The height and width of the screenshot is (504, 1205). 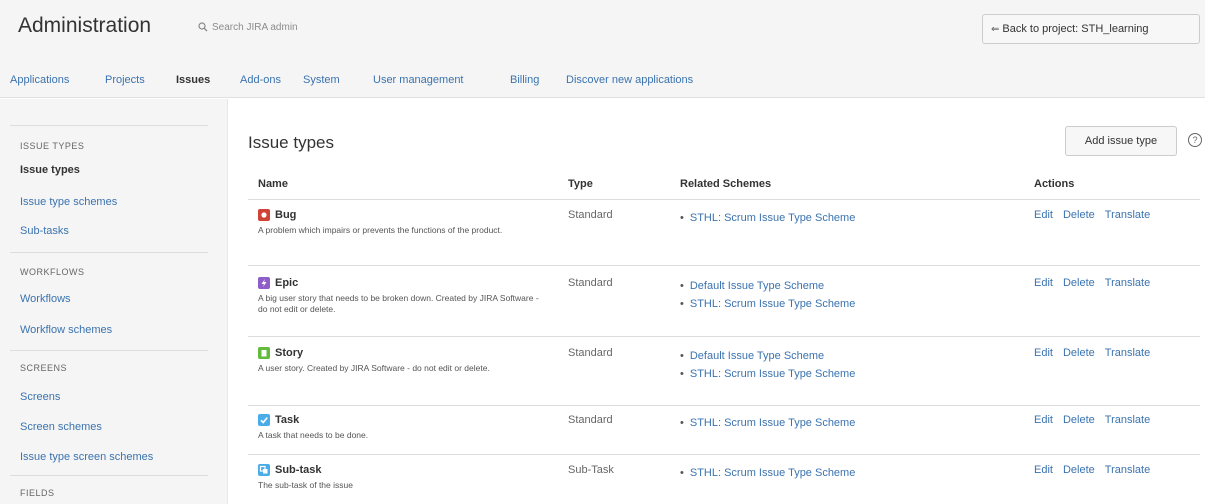 I want to click on tab-system: System, so click(x=321, y=80).